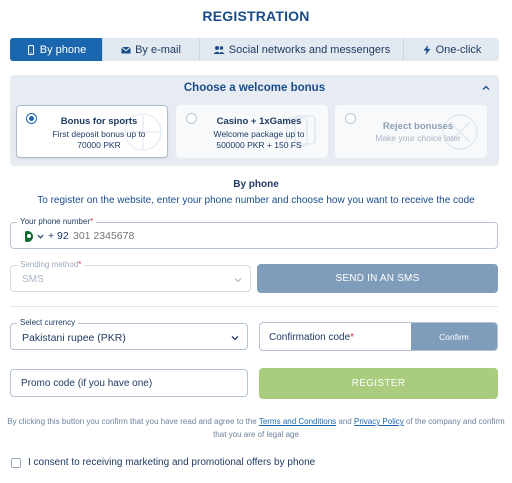 This screenshot has height=483, width=512. I want to click on bonus-option-desc: Make your choice later, so click(418, 138).